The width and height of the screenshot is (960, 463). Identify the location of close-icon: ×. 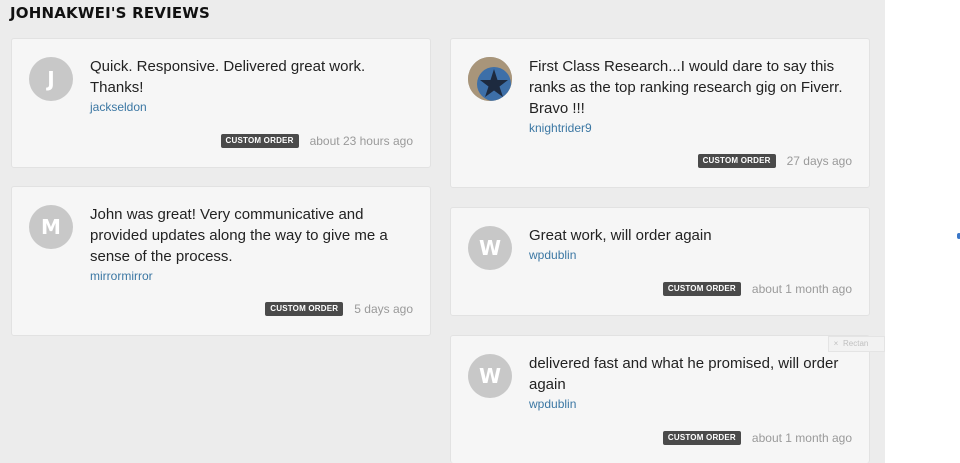
(836, 344).